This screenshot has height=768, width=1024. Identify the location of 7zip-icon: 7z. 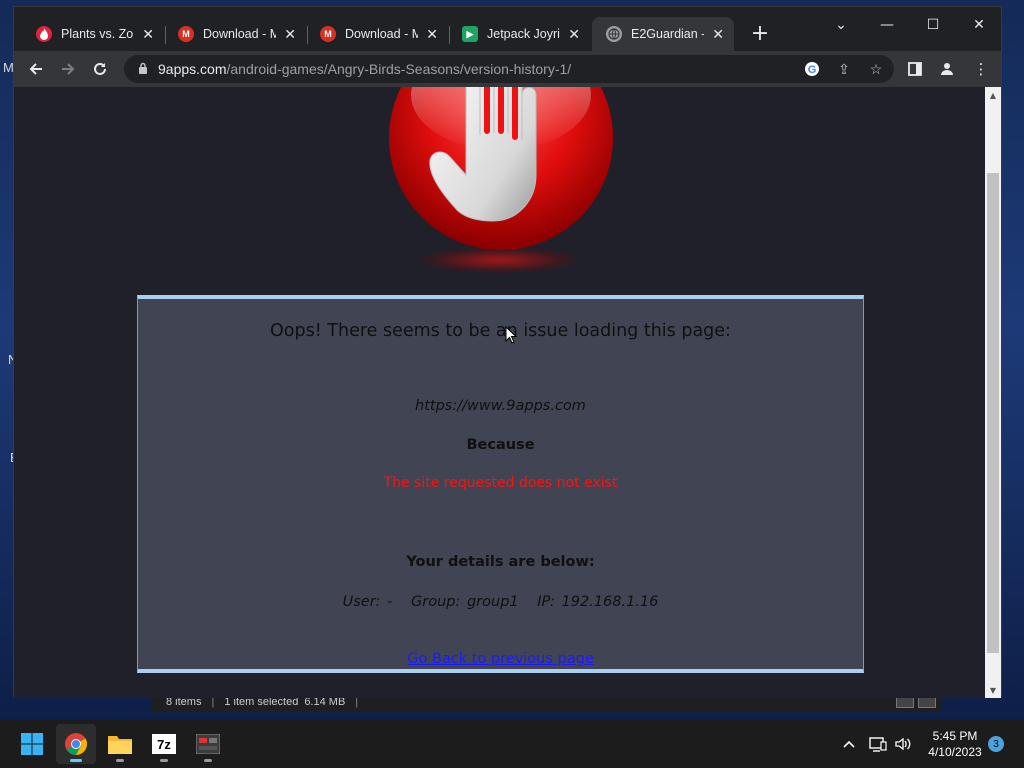
(164, 744).